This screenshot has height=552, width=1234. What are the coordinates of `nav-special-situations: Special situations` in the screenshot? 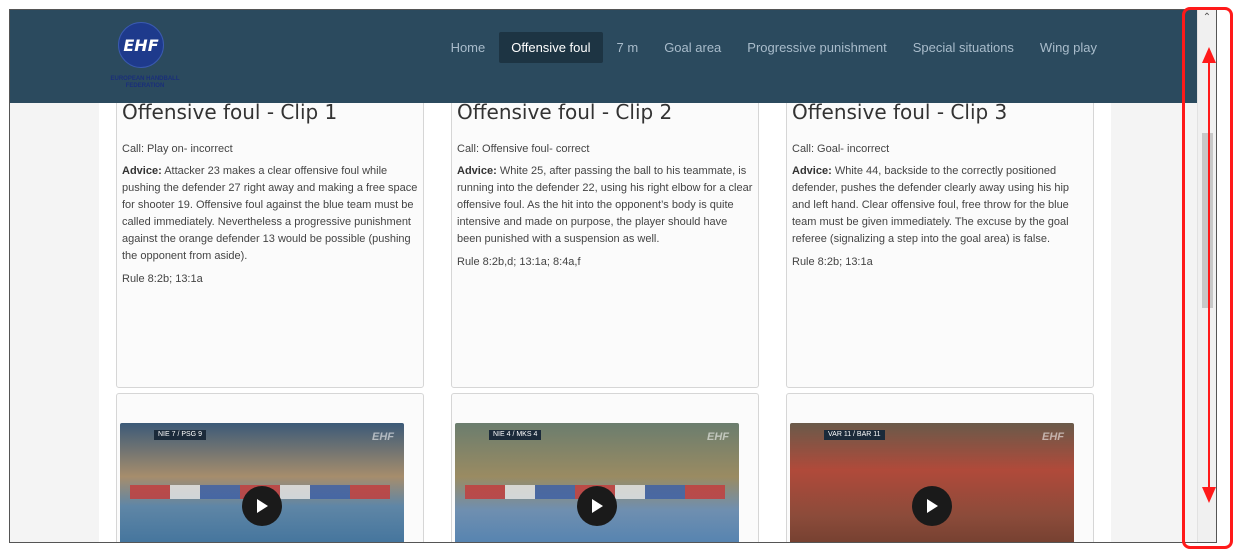 It's located at (963, 47).